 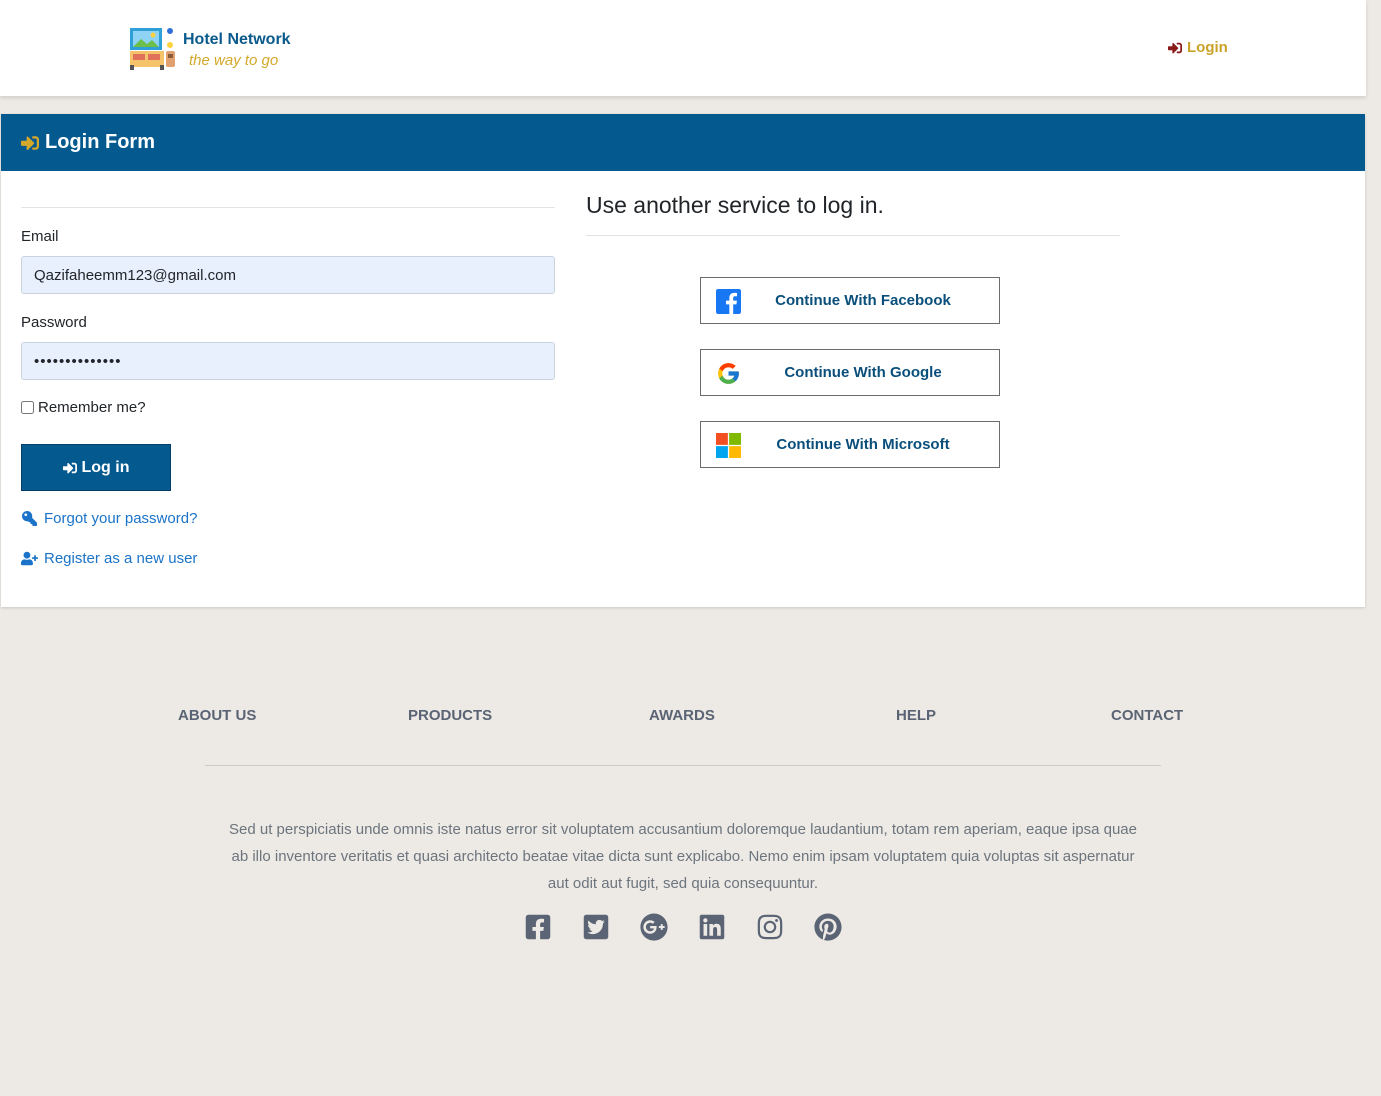 What do you see at coordinates (105, 467) in the screenshot?
I see `login-submit-label: Log in` at bounding box center [105, 467].